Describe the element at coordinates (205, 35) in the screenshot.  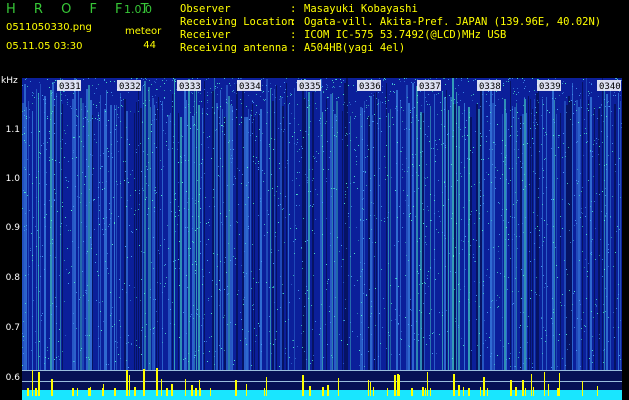
I see `info-key: Receiver` at that location.